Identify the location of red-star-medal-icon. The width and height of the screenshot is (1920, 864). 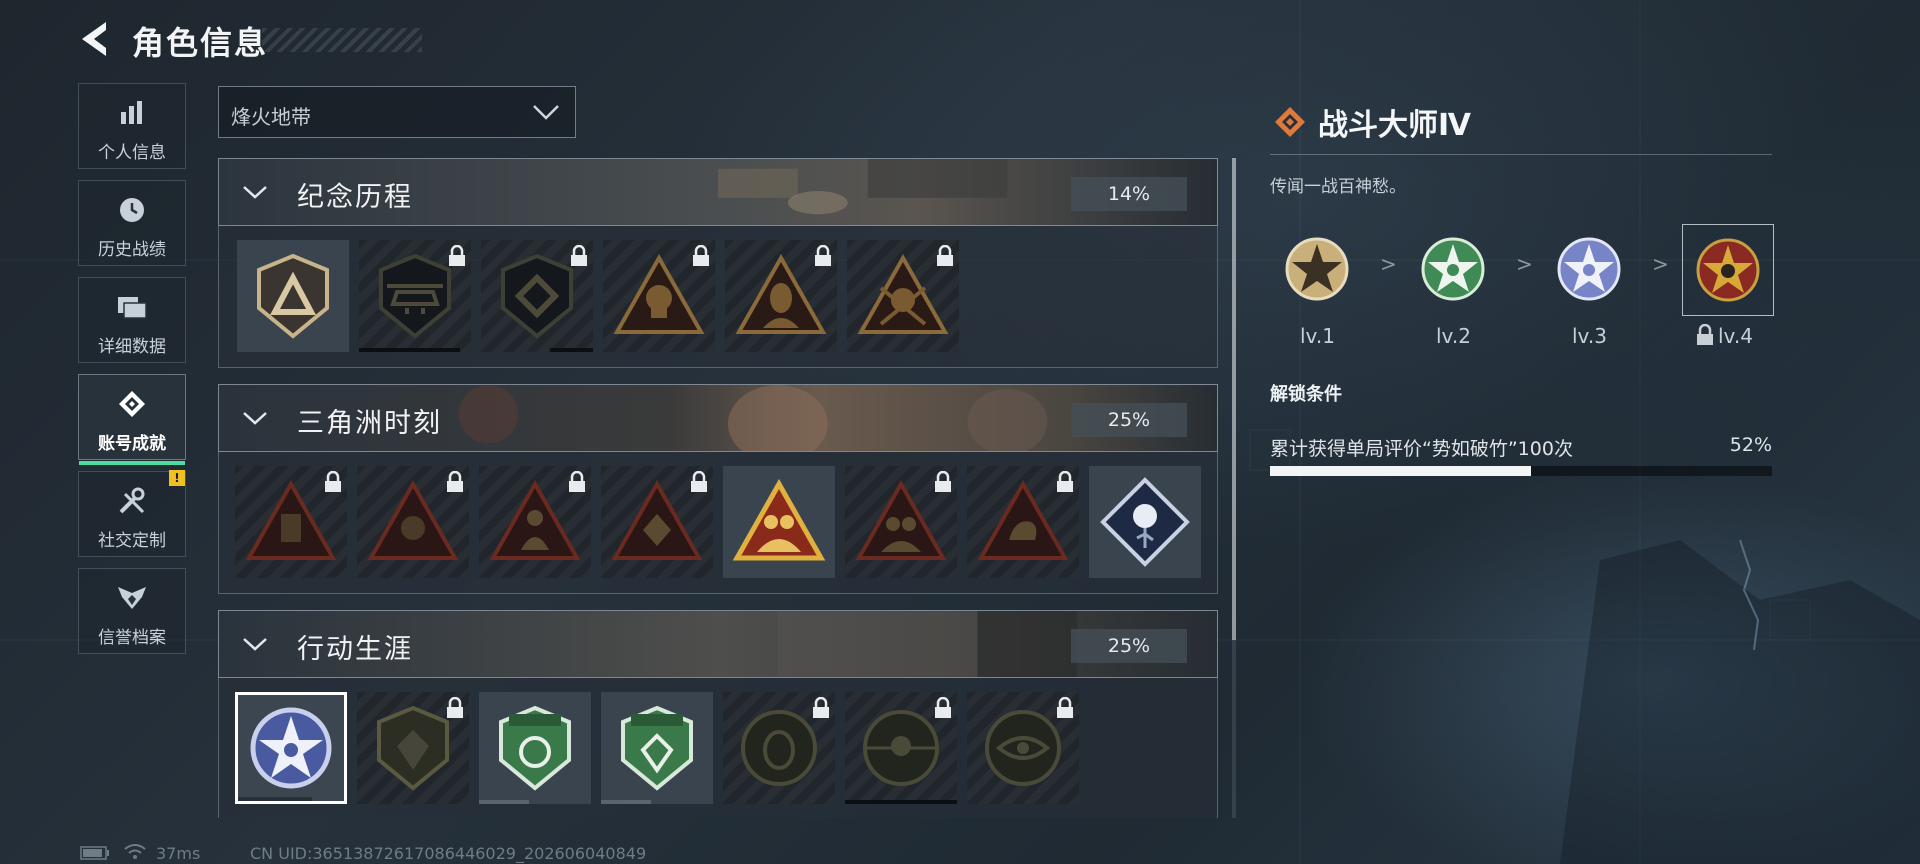
(1728, 270).